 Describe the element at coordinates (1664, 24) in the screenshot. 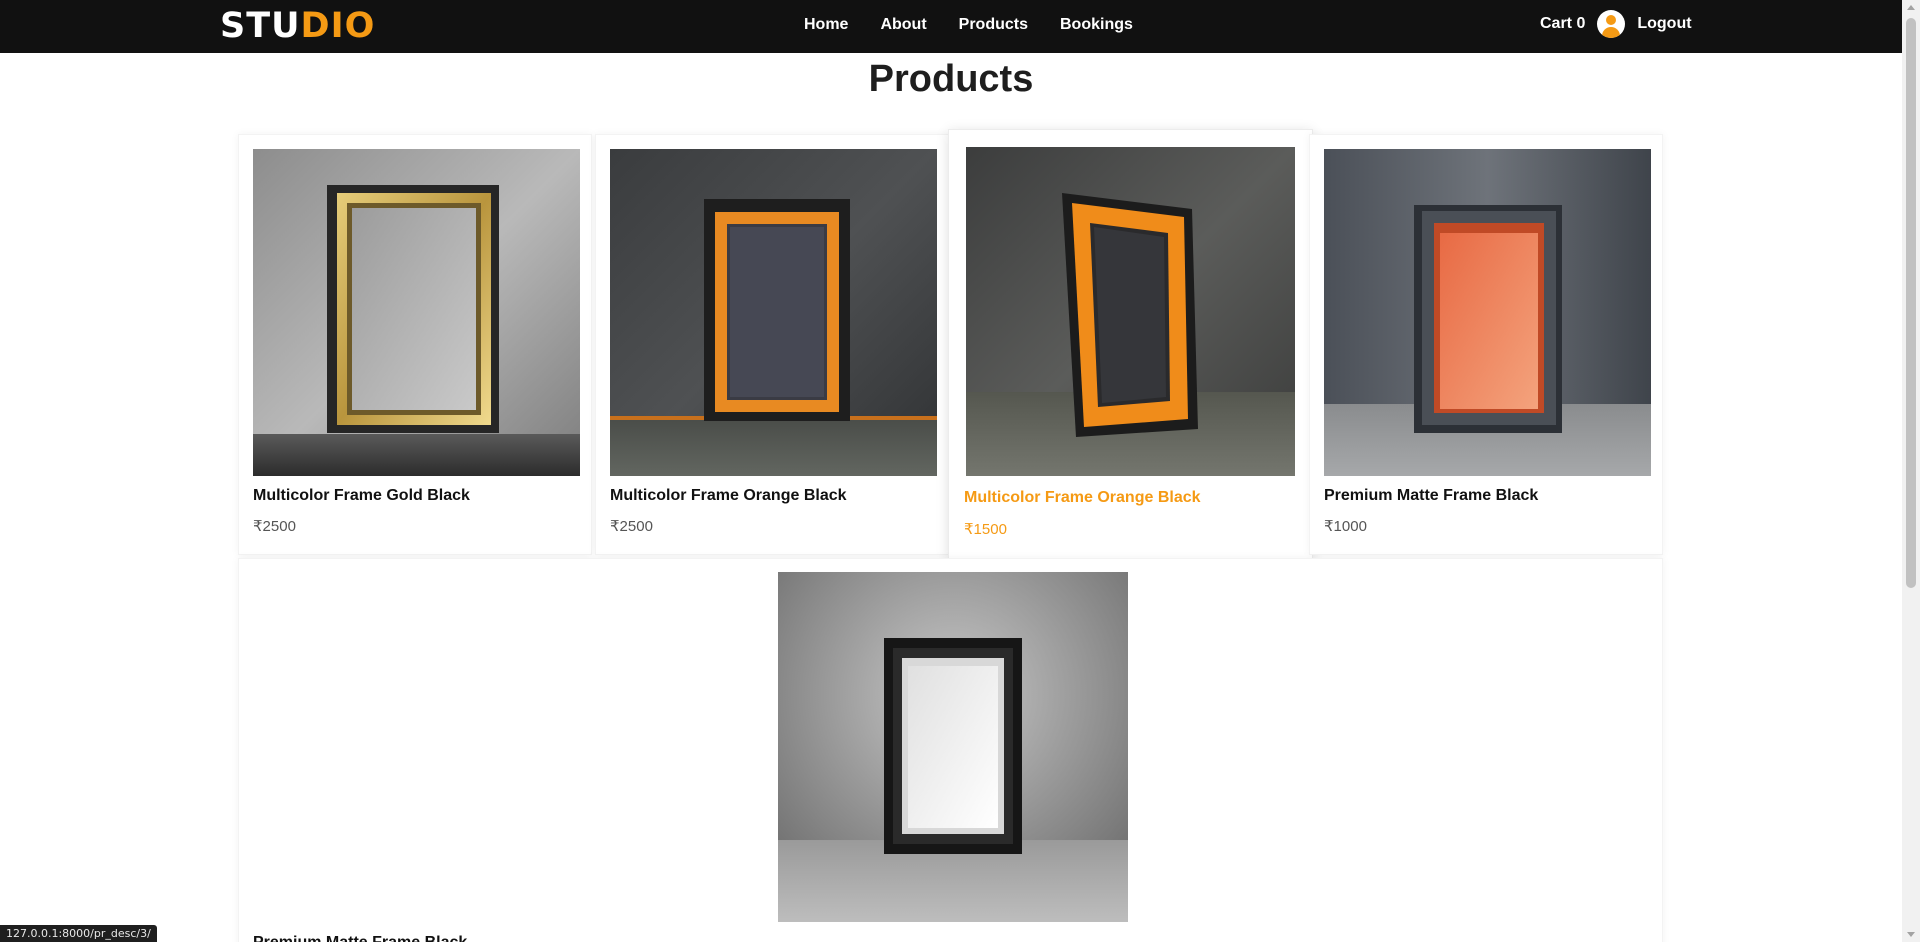

I see `logout-link: Logout` at that location.